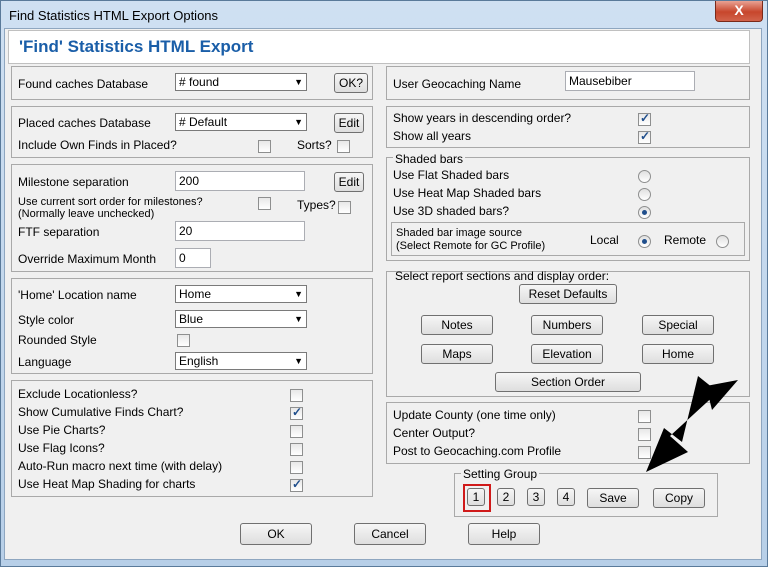 The image size is (768, 567). Describe the element at coordinates (61, 448) in the screenshot. I see `flag-icons-label: Use Flag Icons?` at that location.